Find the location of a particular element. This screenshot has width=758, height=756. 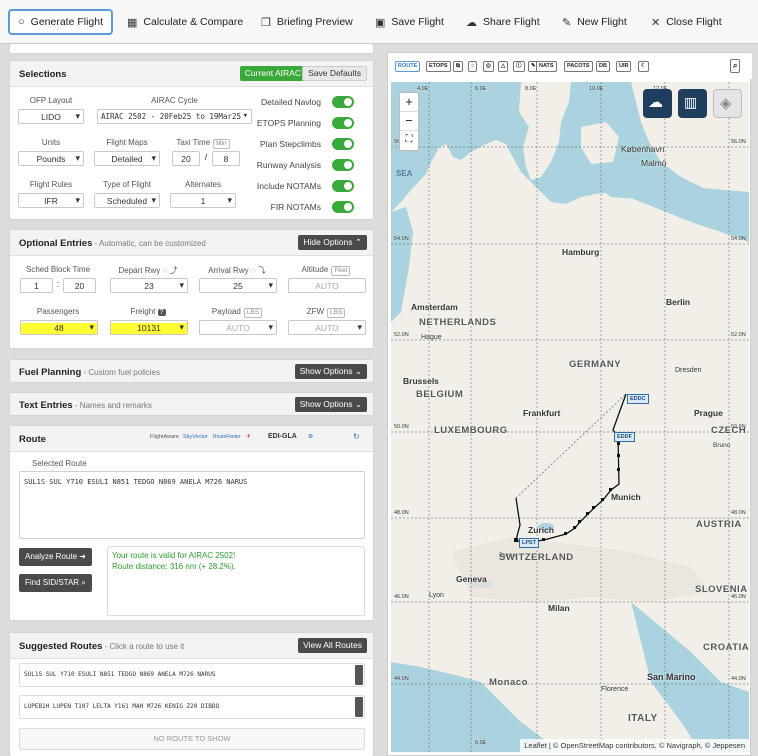

airac-cycle-select: AIRAC 2502 - 20Feb25 to 19Mar25 is located at coordinates (174, 116).